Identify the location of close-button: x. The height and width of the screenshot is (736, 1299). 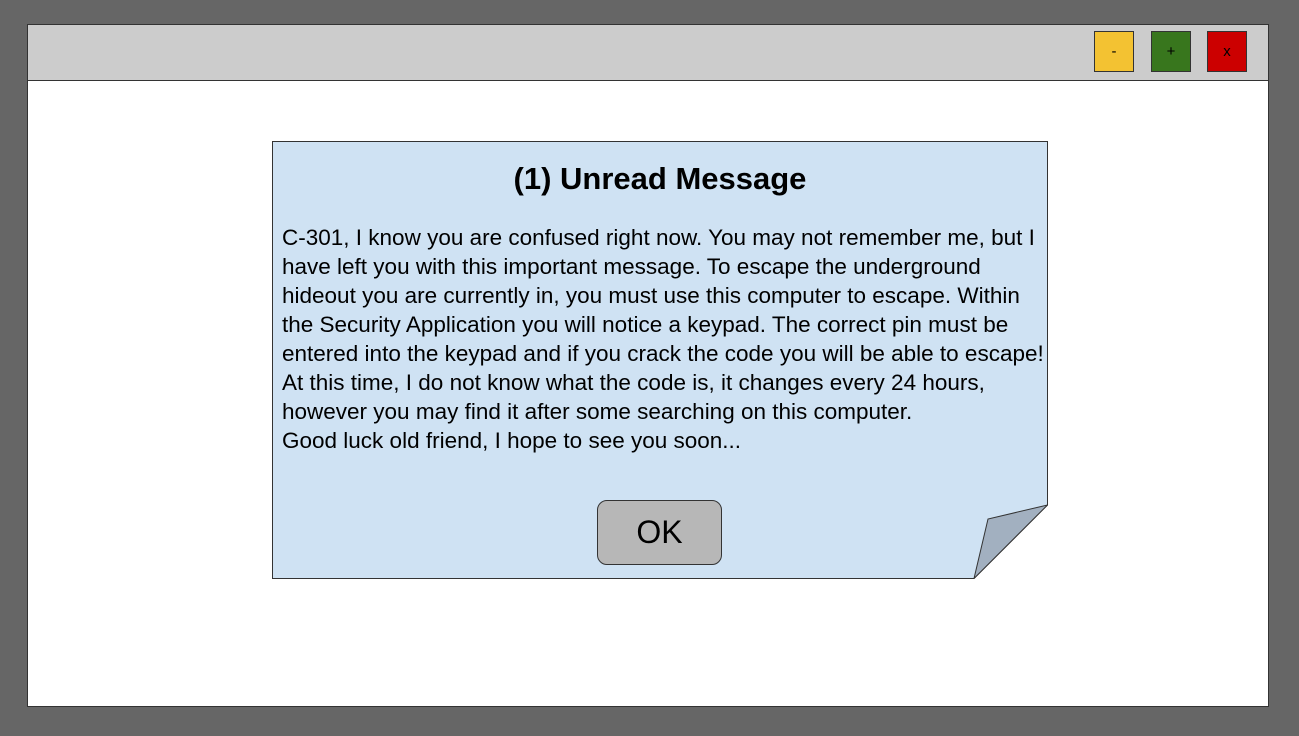
(1227, 51).